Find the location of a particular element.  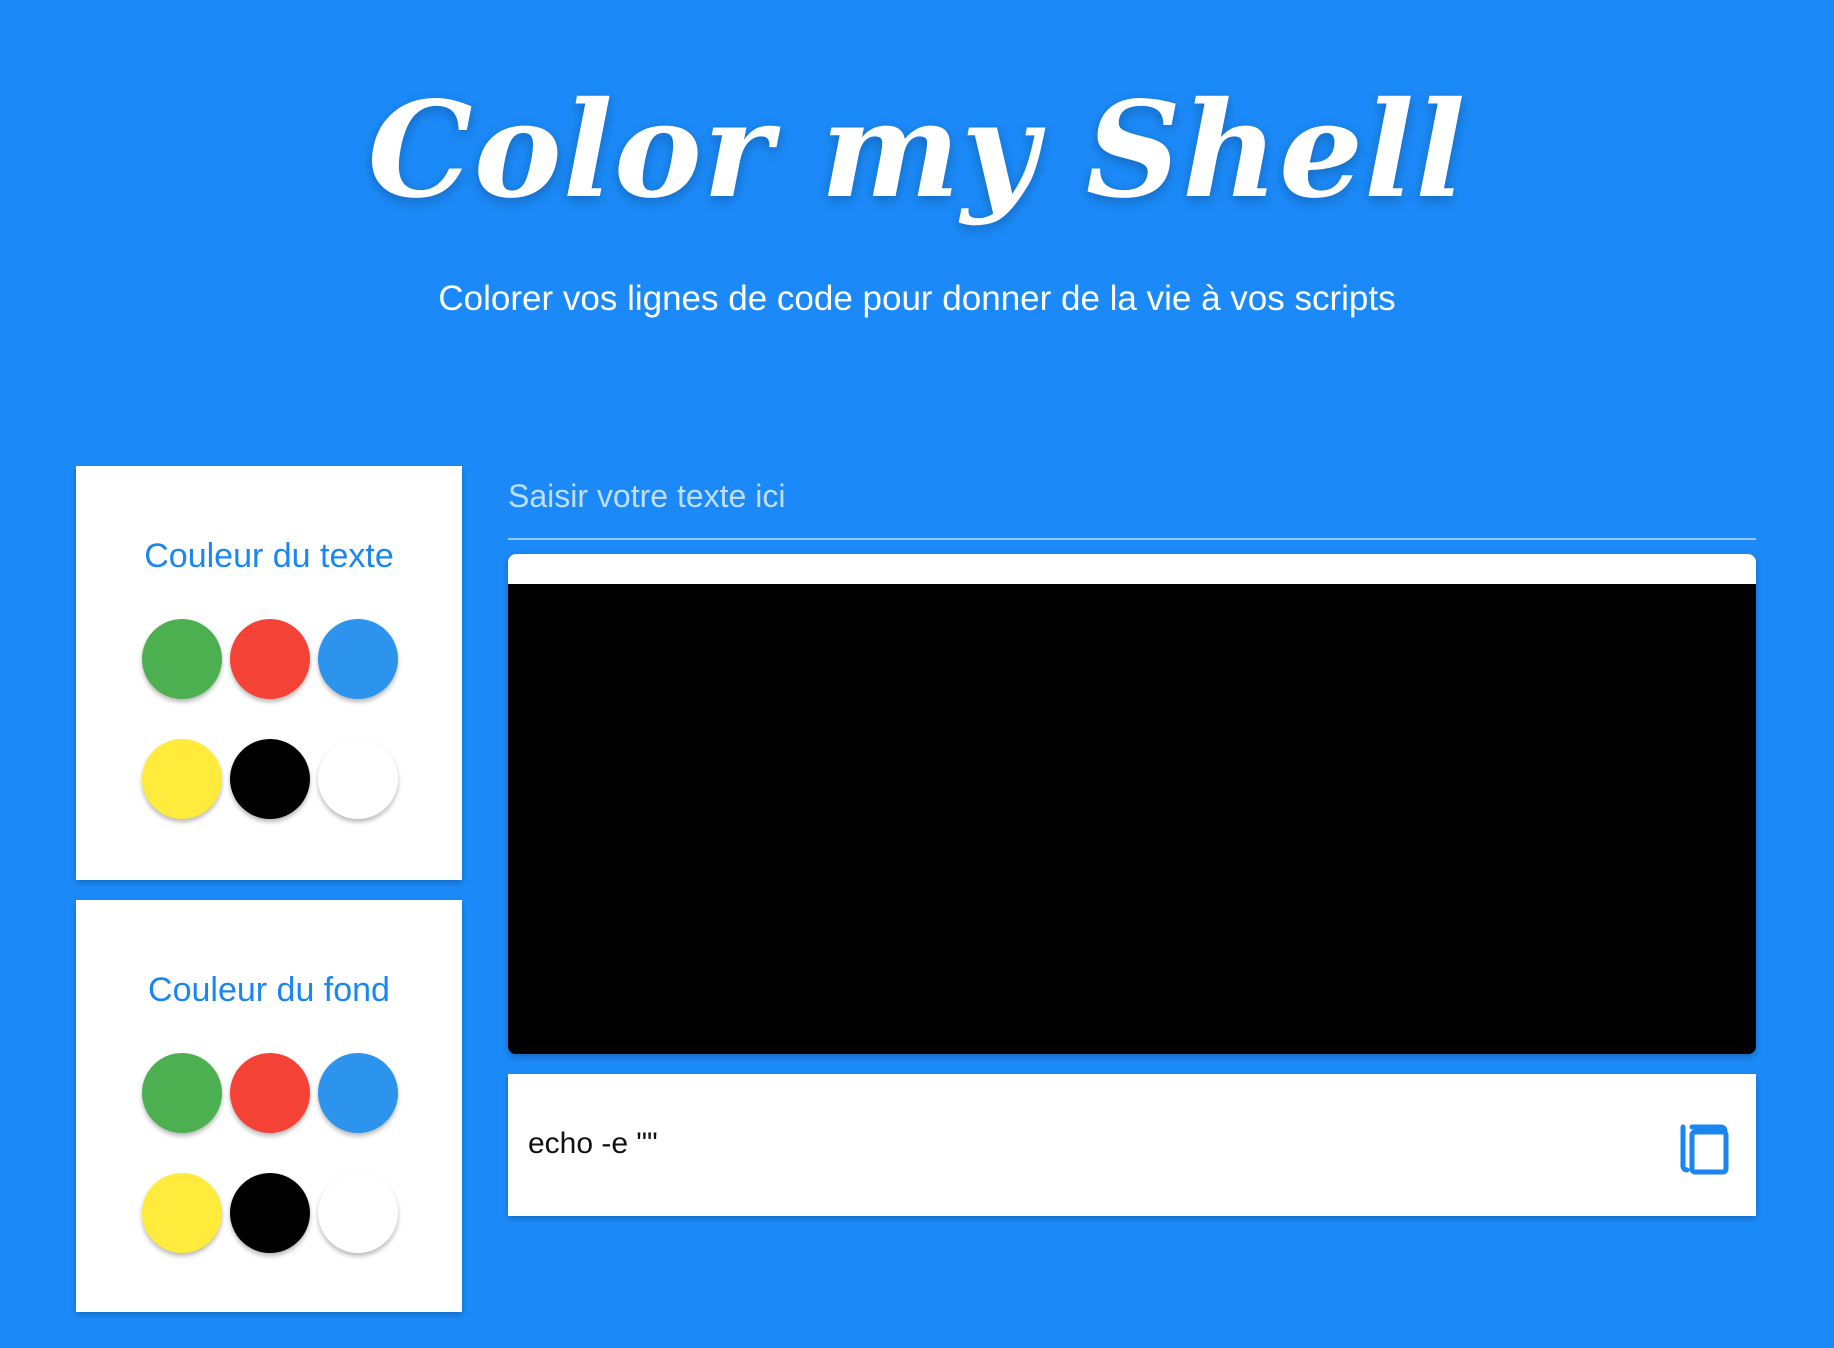

copy-icon is located at coordinates (1704, 1149).